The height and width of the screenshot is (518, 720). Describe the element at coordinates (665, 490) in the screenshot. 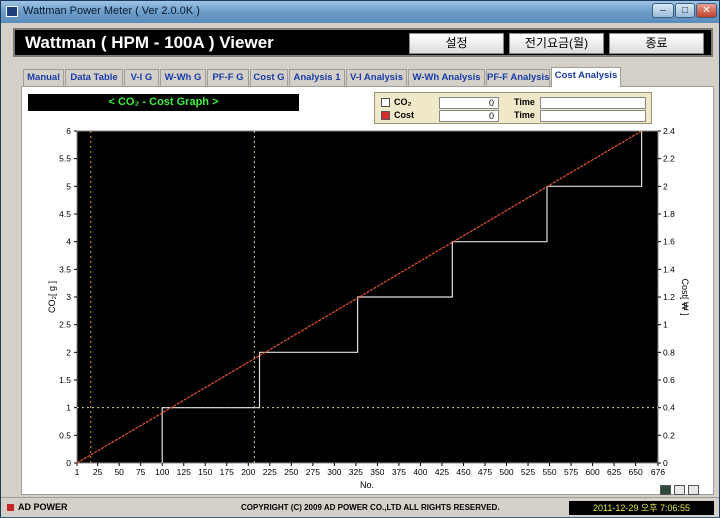

I see `grid-icon` at that location.